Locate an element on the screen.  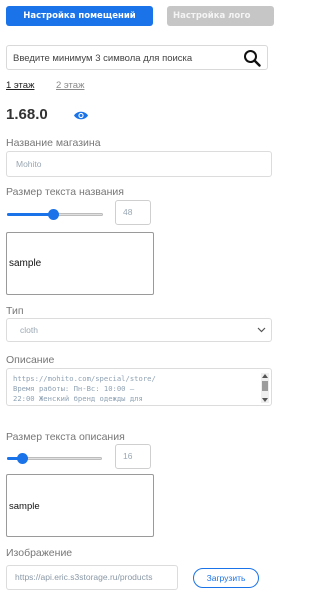
name-size-input: 48 is located at coordinates (133, 212).